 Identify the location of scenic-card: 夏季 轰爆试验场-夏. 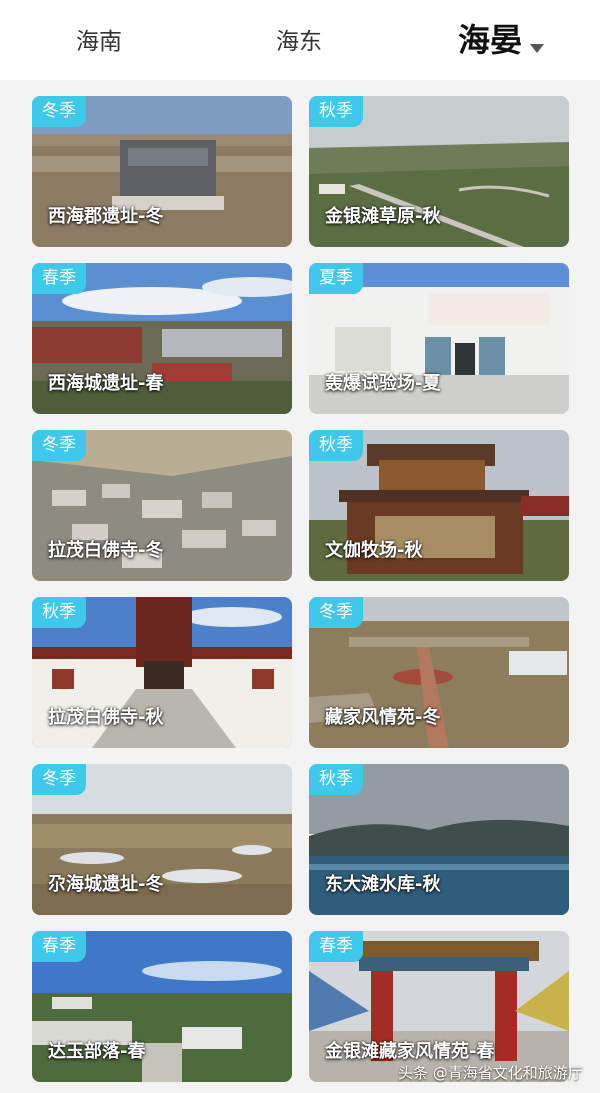
(439, 338).